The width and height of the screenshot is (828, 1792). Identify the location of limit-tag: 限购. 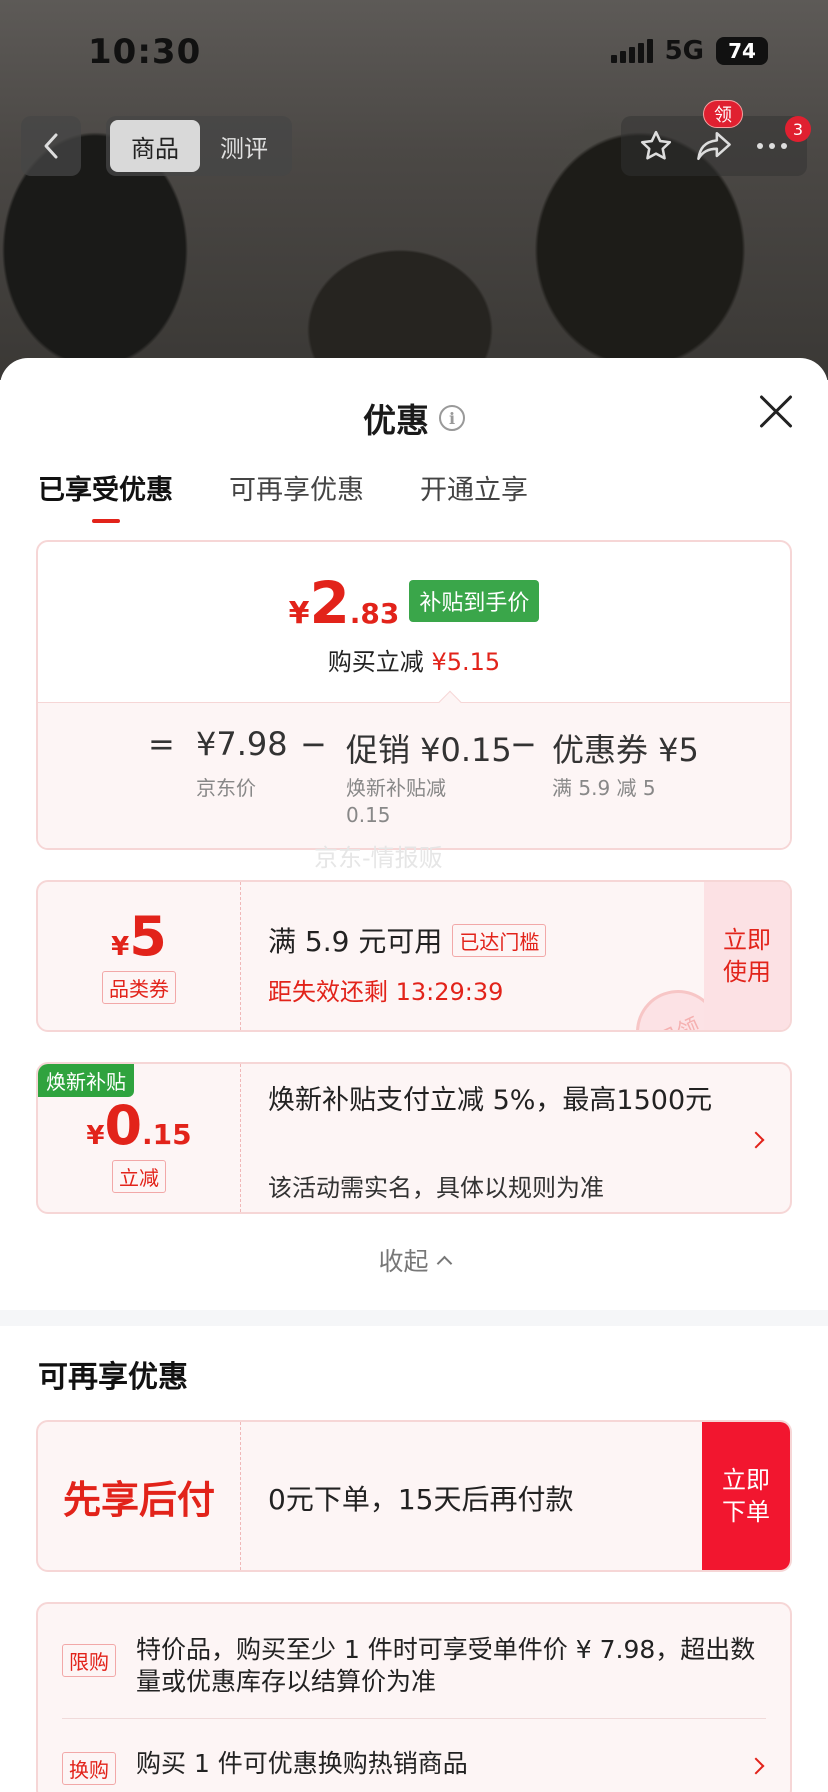
(89, 1660).